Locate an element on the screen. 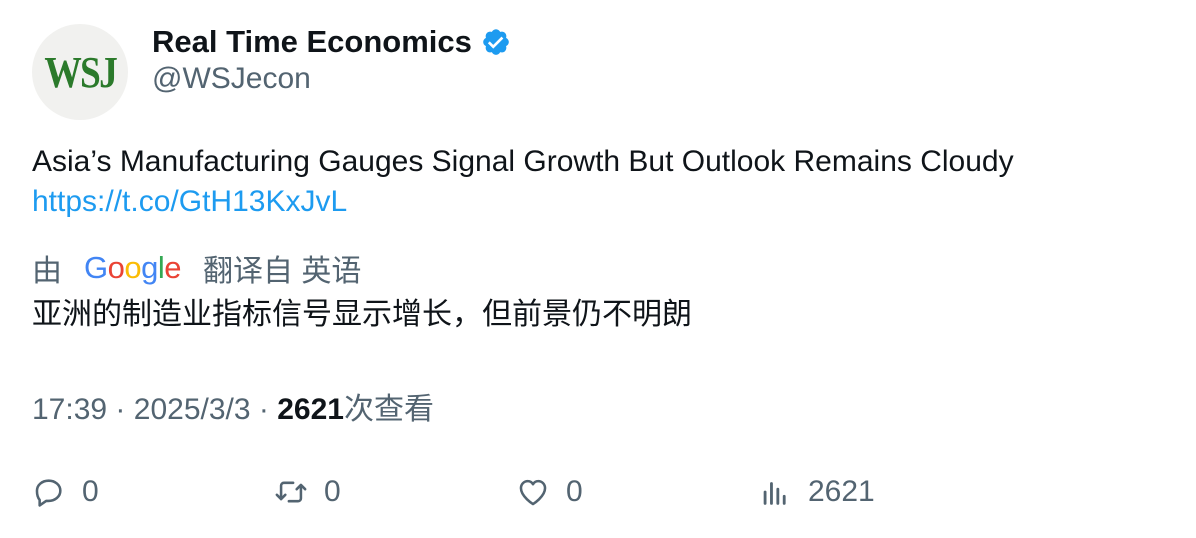  views-label: 次查看 is located at coordinates (388, 409).